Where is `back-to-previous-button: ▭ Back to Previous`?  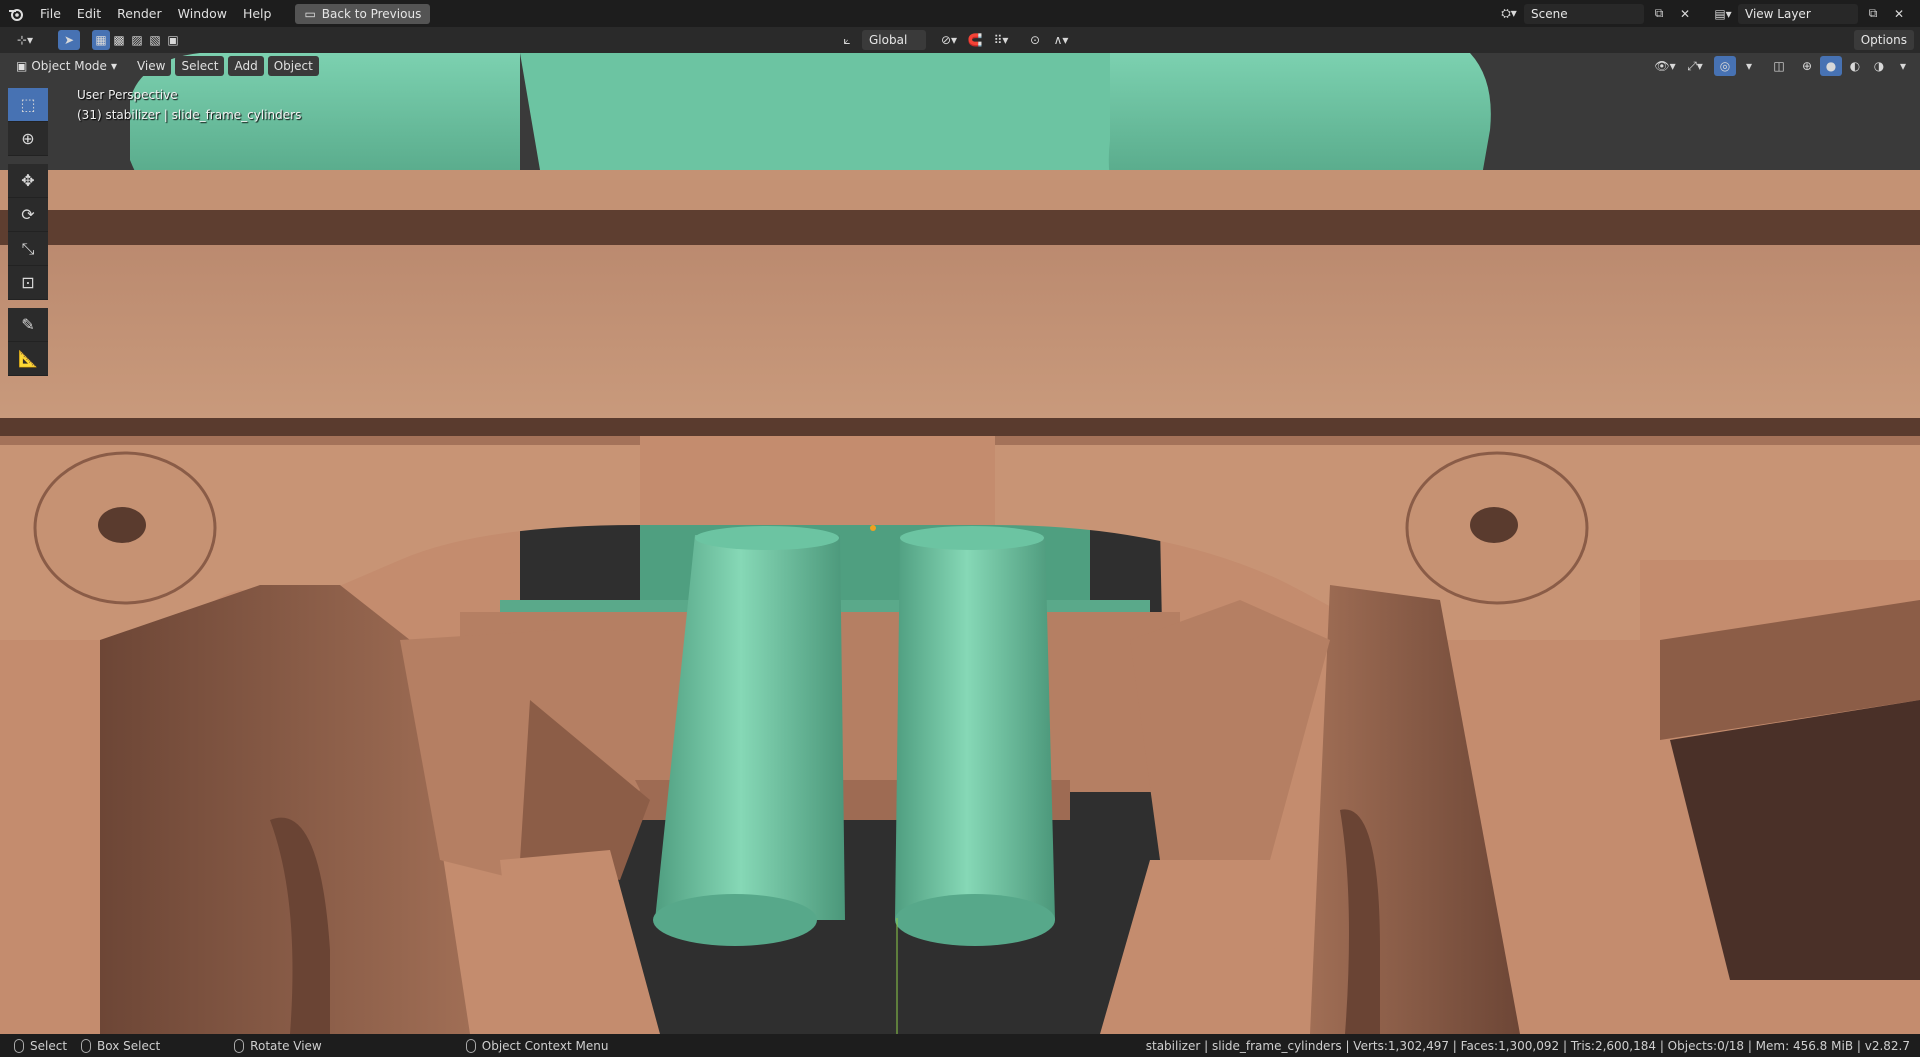 back-to-previous-button: ▭ Back to Previous is located at coordinates (363, 13).